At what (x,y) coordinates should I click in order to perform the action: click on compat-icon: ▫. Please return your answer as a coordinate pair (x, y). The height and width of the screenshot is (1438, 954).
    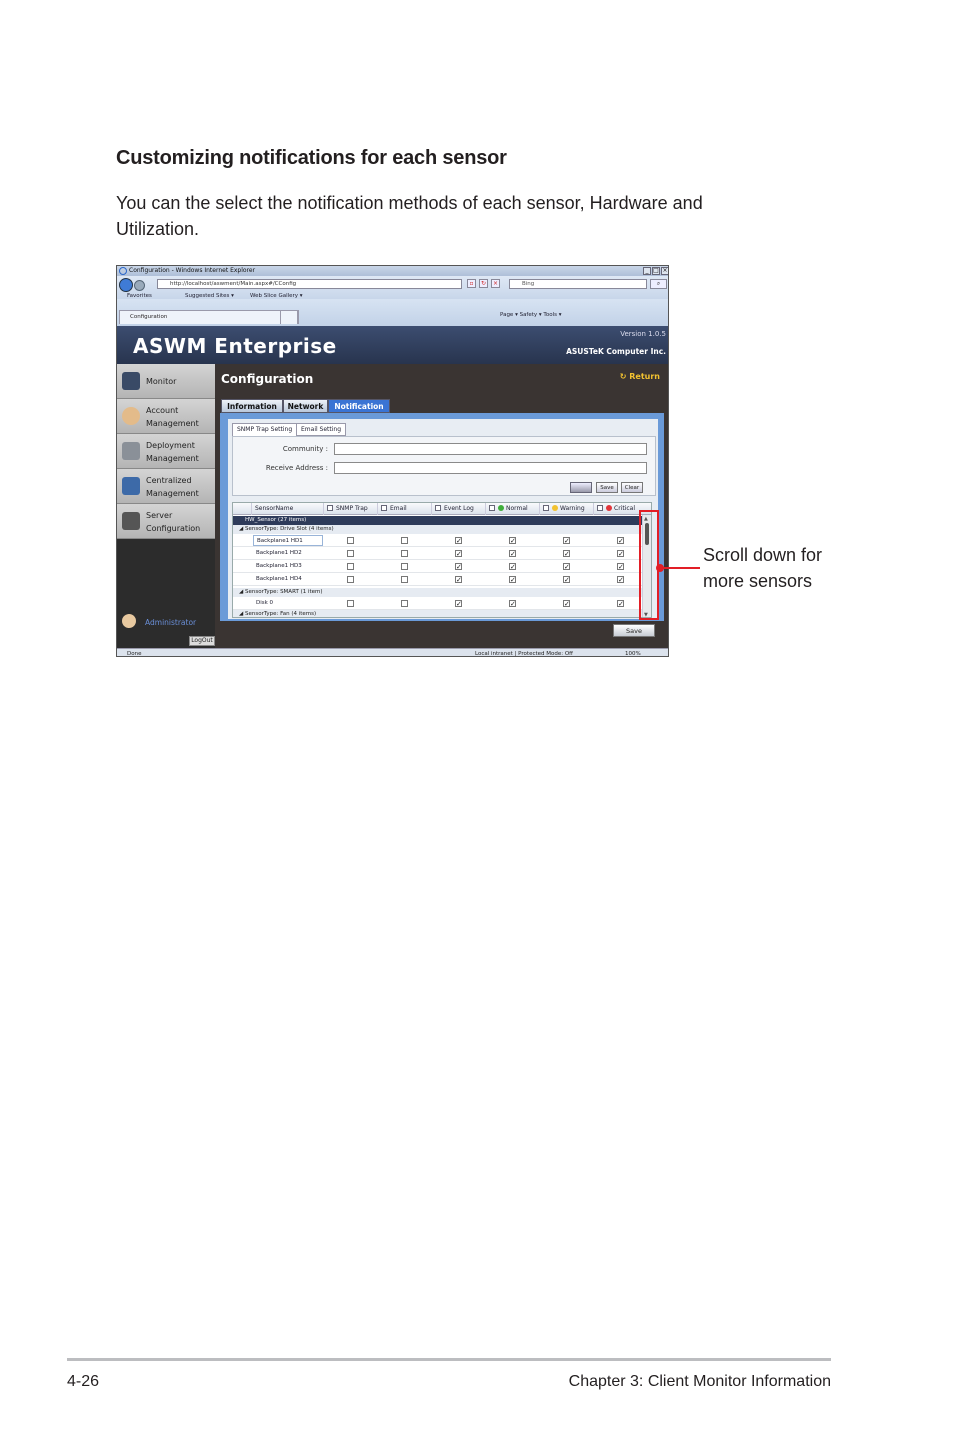
    Looking at the image, I should click on (471, 283).